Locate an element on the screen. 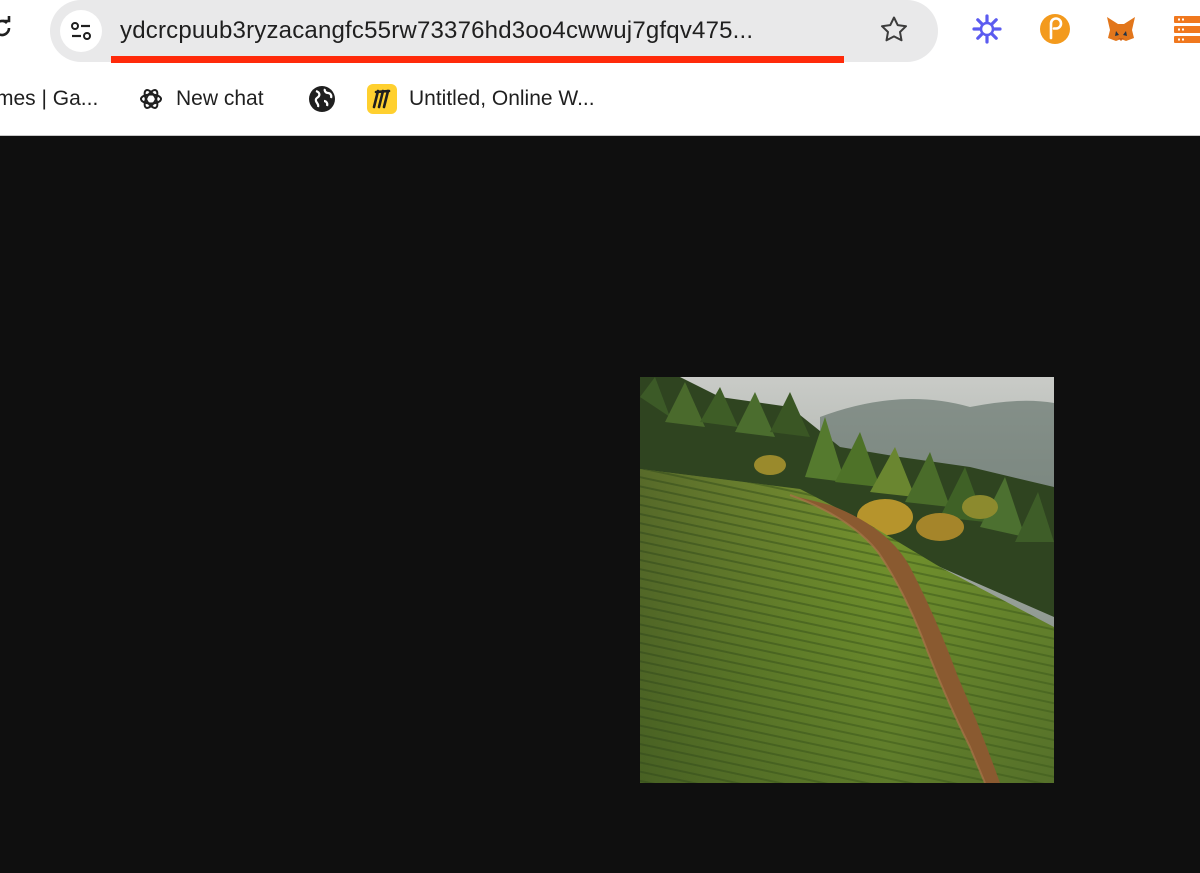 This screenshot has height=873, width=1200. bookmark-globe is located at coordinates (328, 99).